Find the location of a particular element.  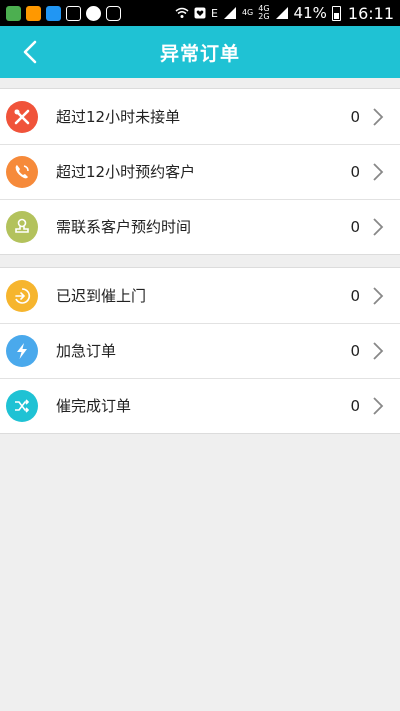

battery-percent: 41% is located at coordinates (310, 13).